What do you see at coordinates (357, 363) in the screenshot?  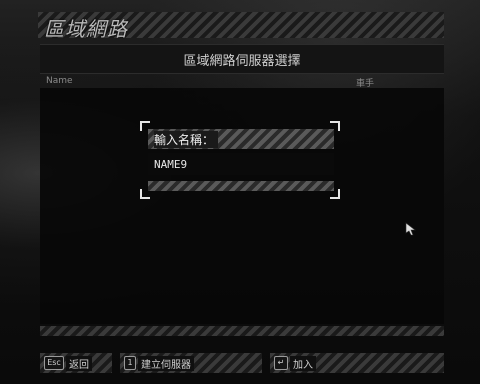 I see `join-button: ↵ 加入` at bounding box center [357, 363].